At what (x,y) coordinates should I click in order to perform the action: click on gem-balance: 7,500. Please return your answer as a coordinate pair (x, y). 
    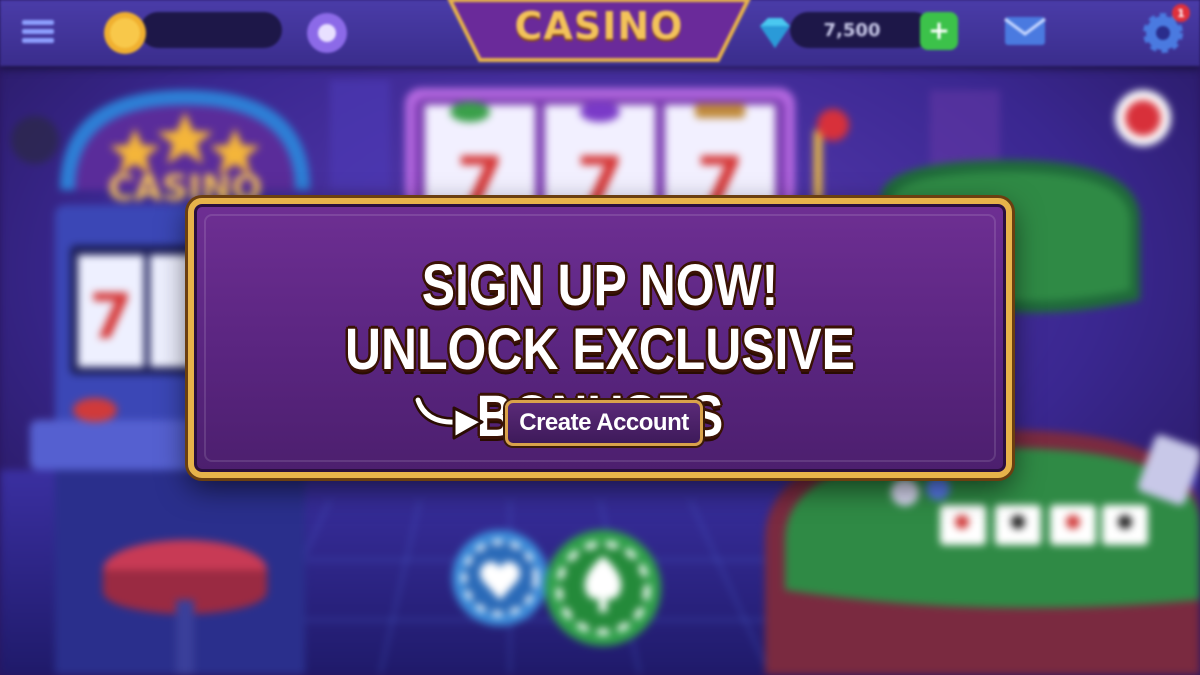
    Looking at the image, I should click on (861, 30).